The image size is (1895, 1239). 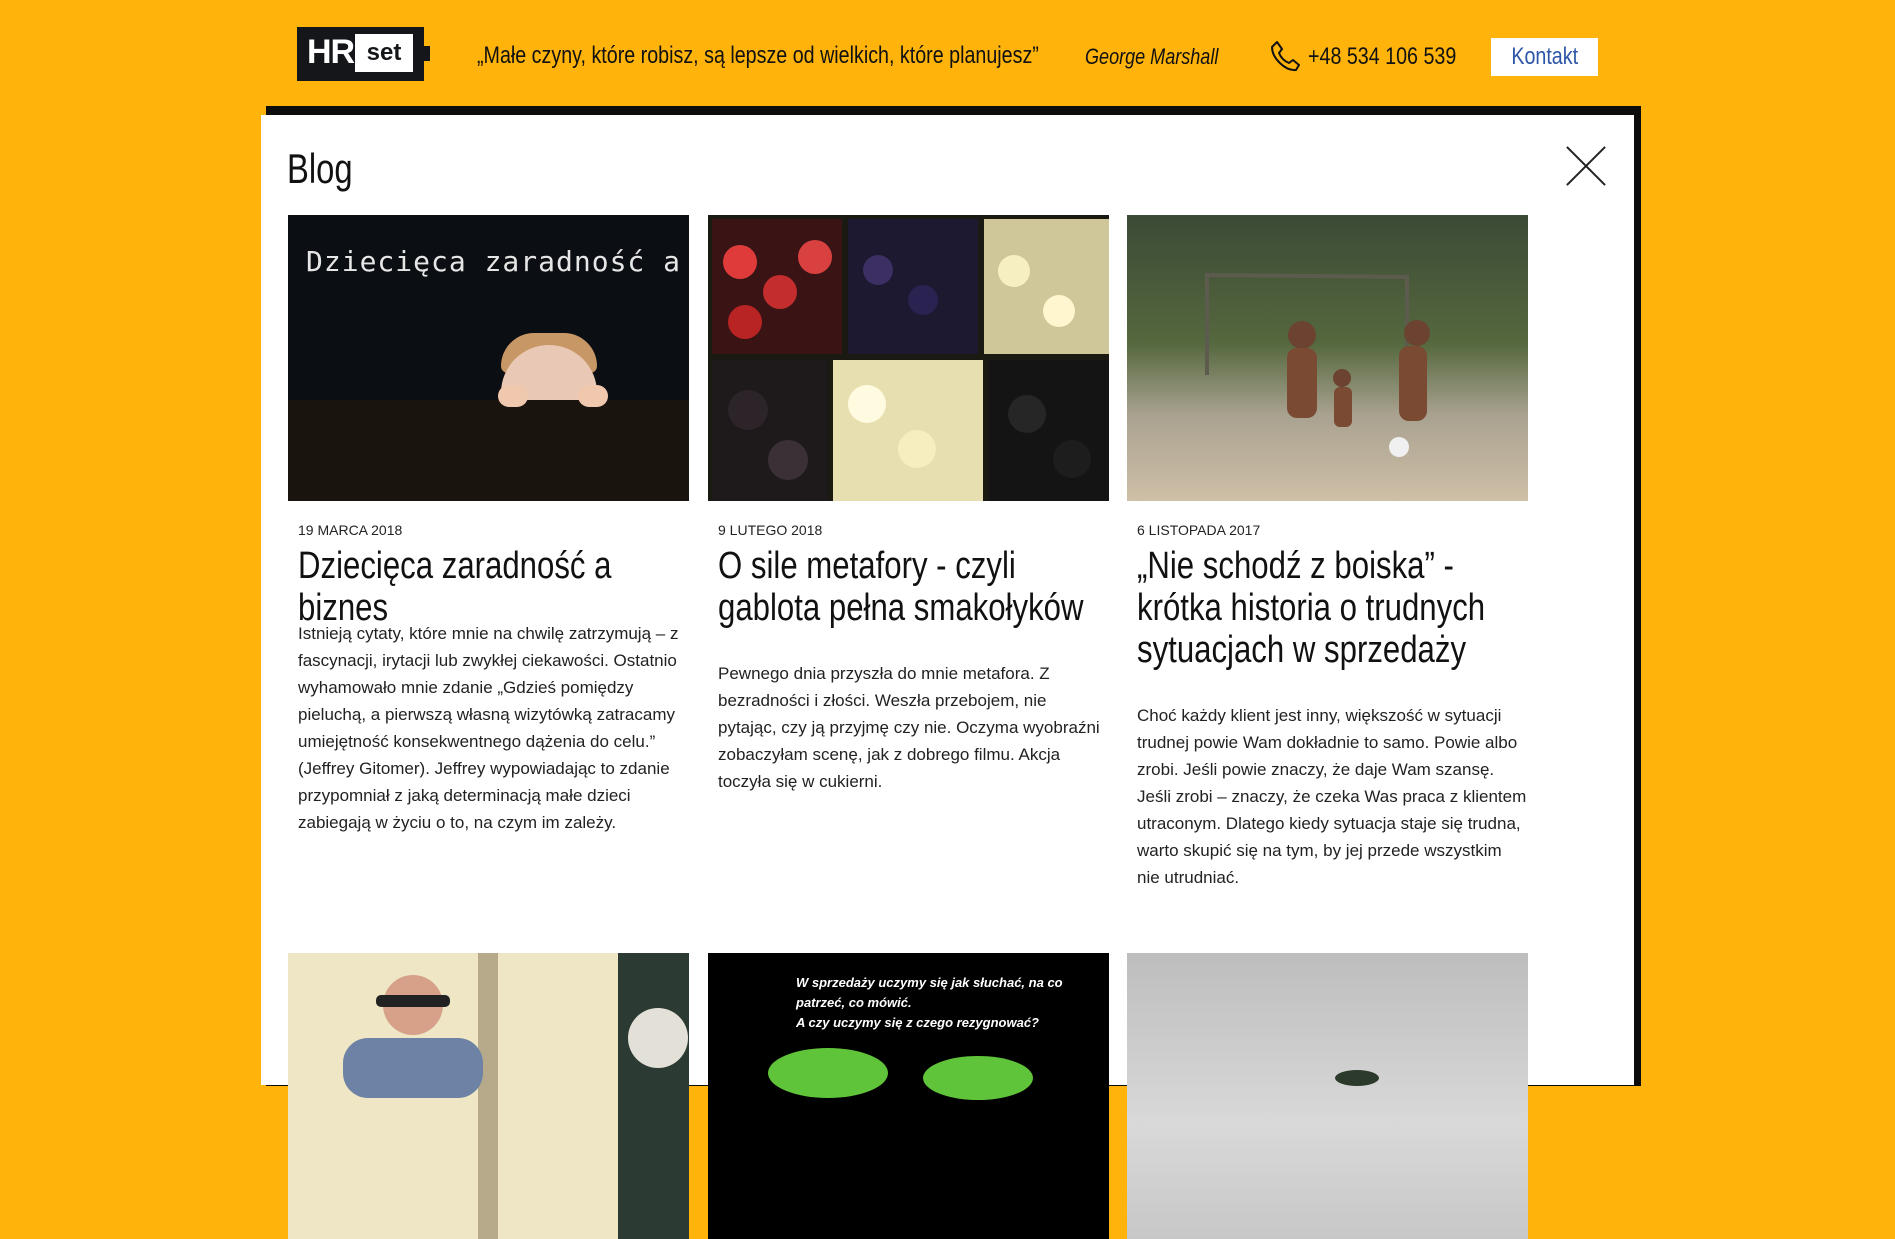 What do you see at coordinates (908, 358) in the screenshot?
I see `post-image-sweets` at bounding box center [908, 358].